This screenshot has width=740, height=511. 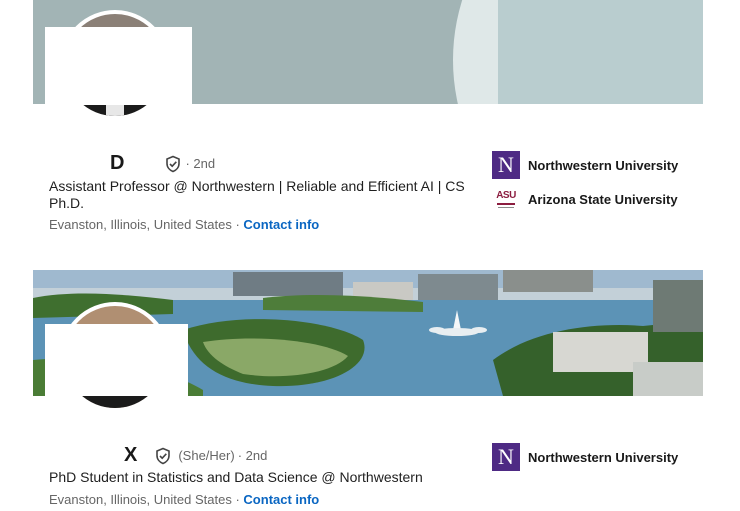 What do you see at coordinates (117, 163) in the screenshot?
I see `profile-name: D` at bounding box center [117, 163].